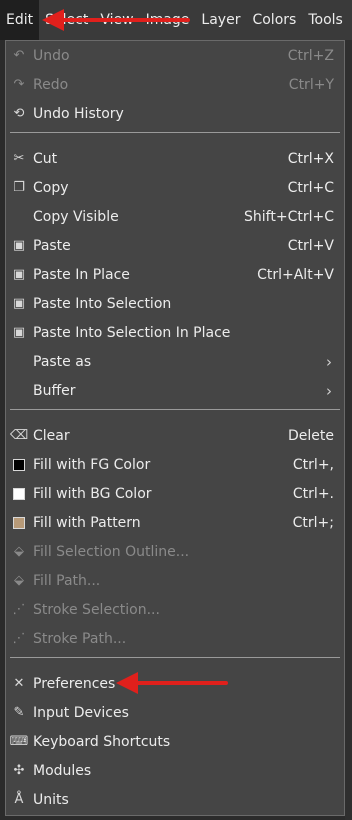  I want to click on menu-item-label: Paste, so click(52, 245).